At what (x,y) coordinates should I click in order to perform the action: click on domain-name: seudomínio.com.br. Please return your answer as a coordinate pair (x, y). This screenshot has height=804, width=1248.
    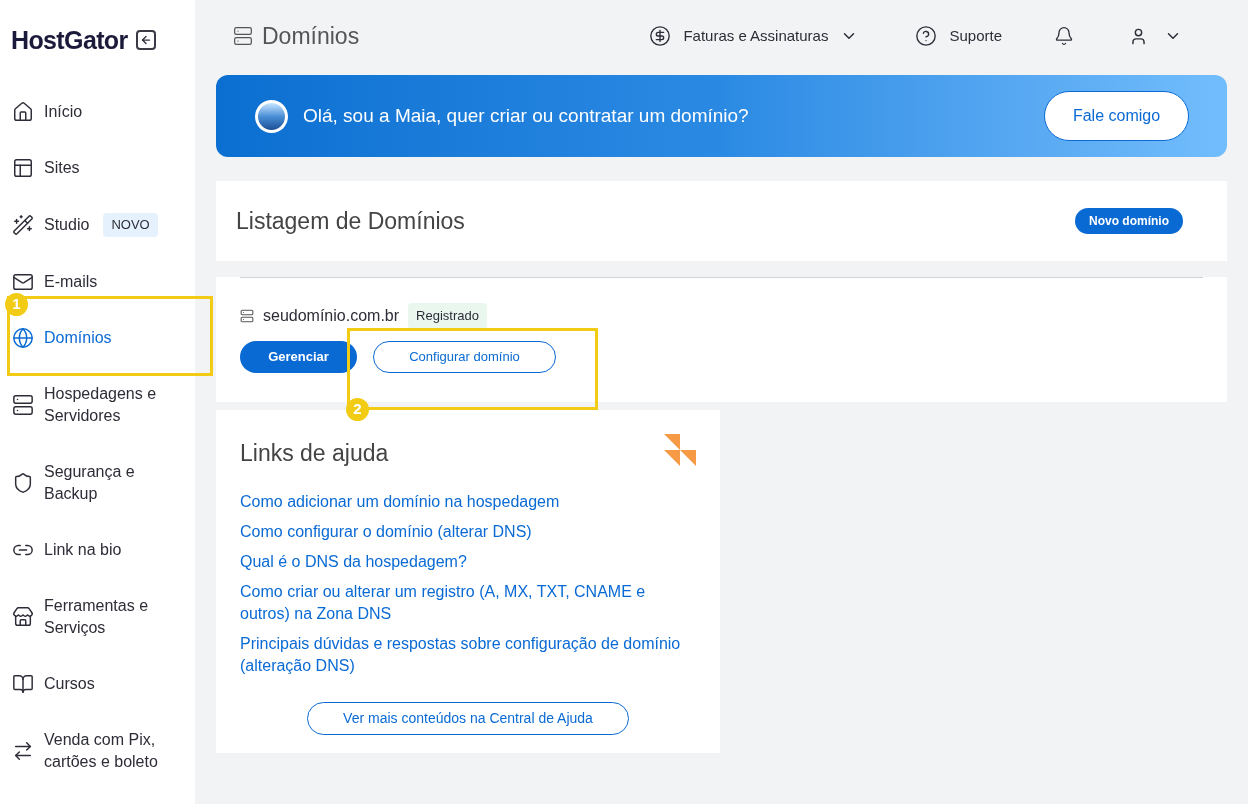
    Looking at the image, I should click on (331, 315).